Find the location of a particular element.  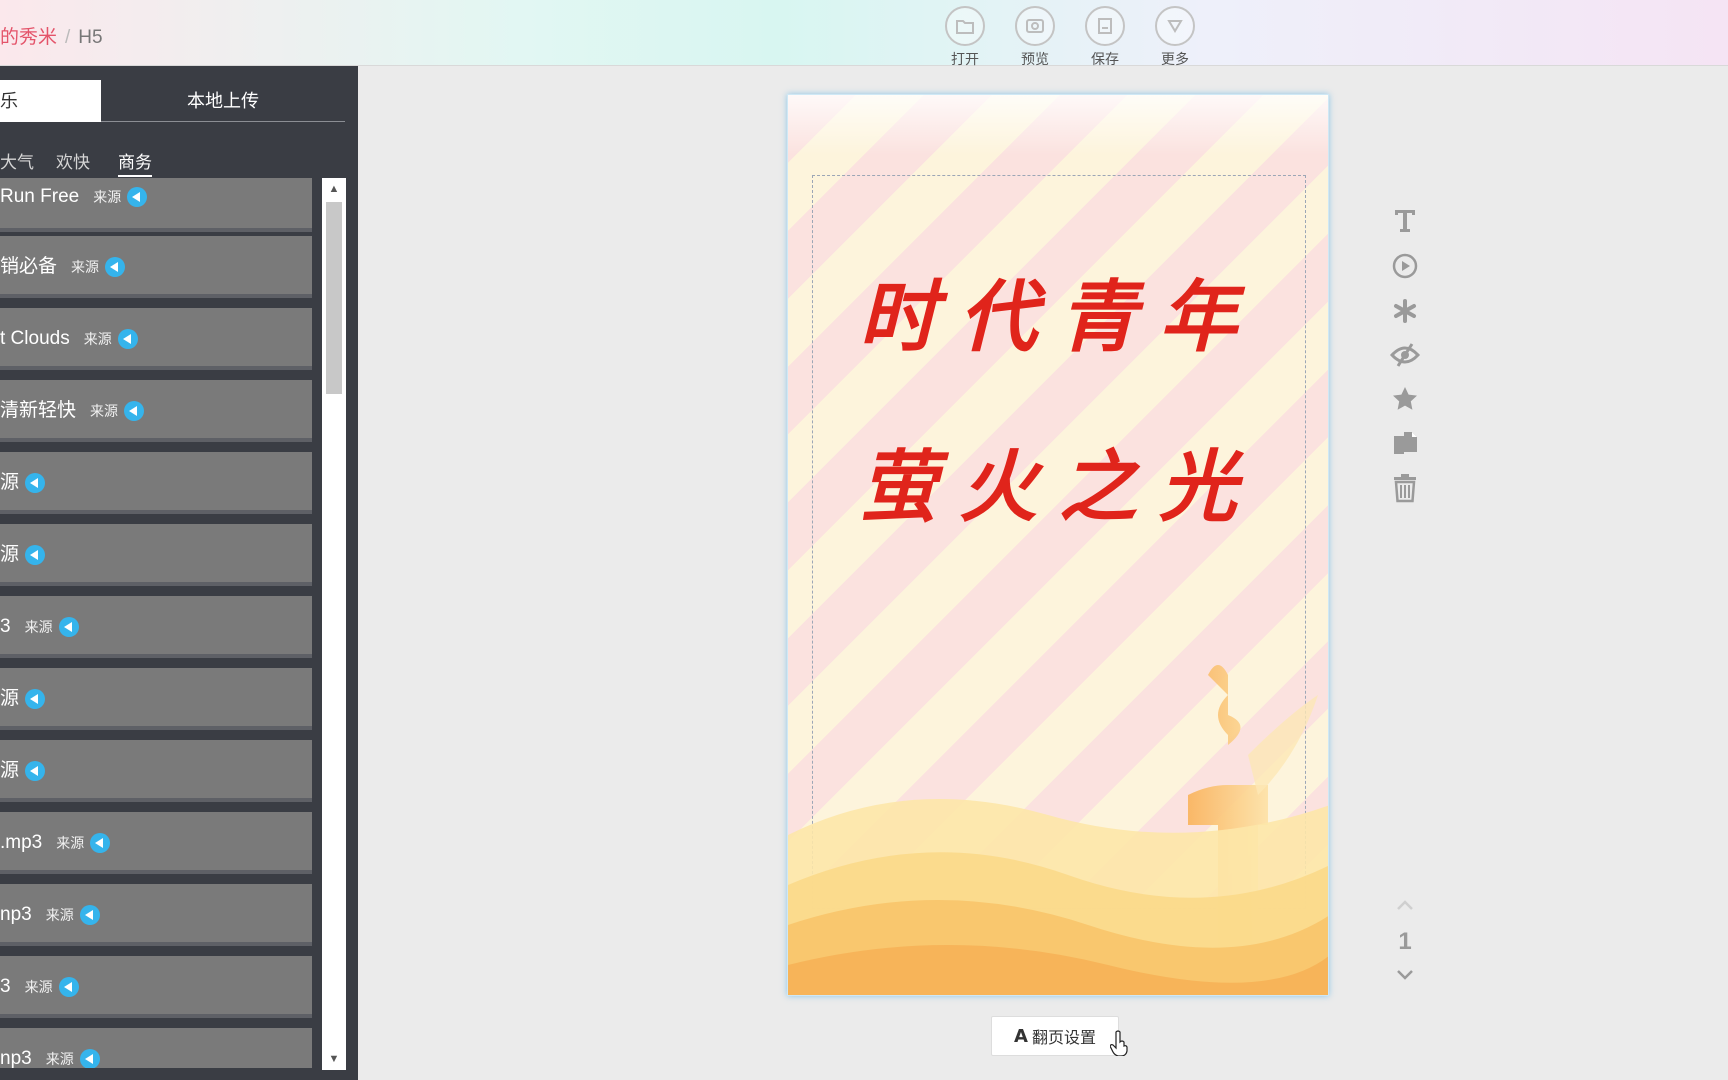

breadcrumb: 的秀米 / H5 is located at coordinates (51, 35).